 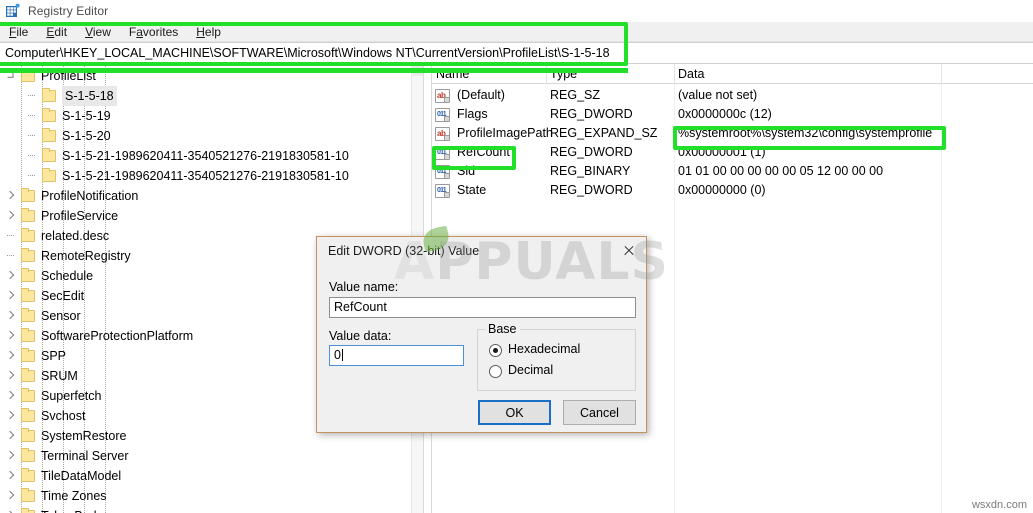 I want to click on tree-node-label: Terminal Server, so click(x=85, y=456).